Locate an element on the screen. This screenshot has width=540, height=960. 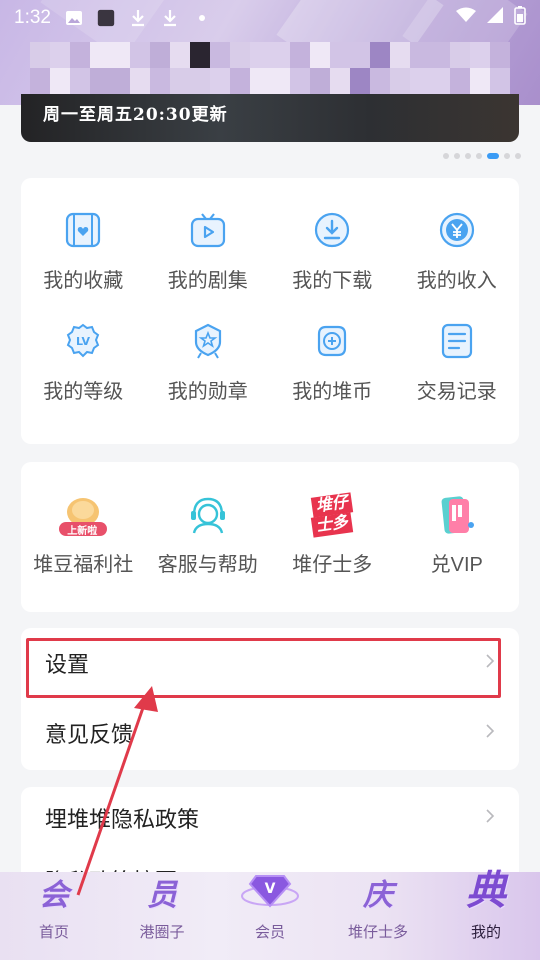
bean-welfare-item: 上新啦 堆豆福利社 is located at coordinates (83, 534).